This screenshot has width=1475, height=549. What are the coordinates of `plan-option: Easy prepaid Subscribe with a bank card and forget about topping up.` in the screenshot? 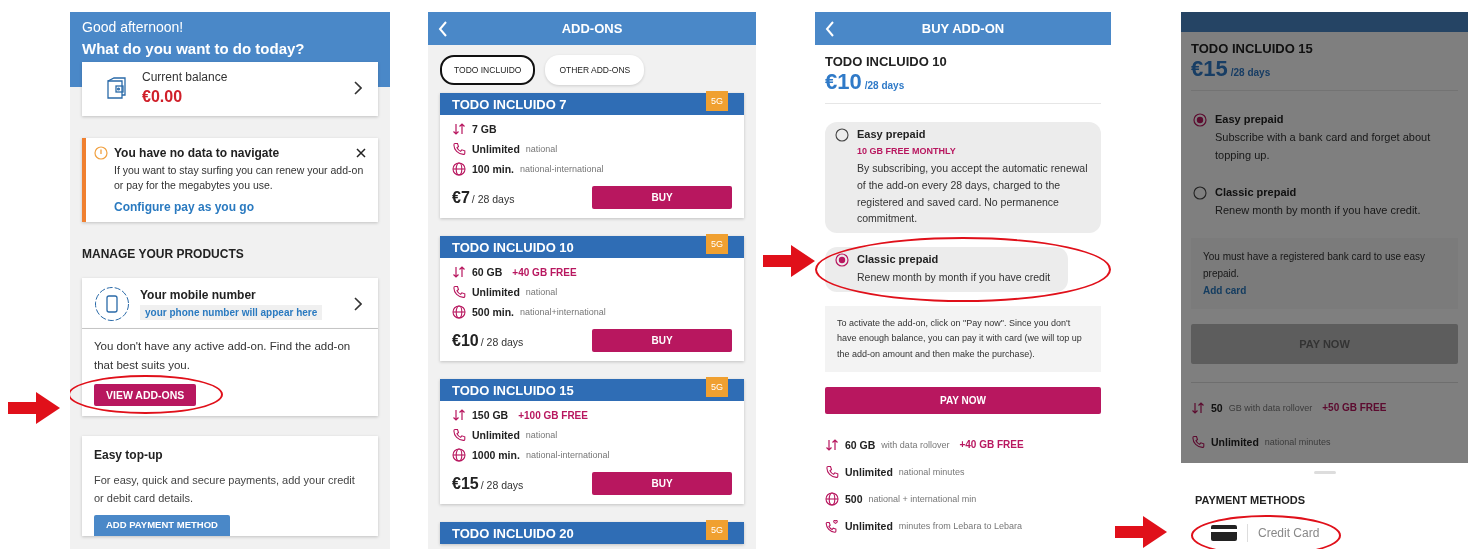 It's located at (1324, 139).